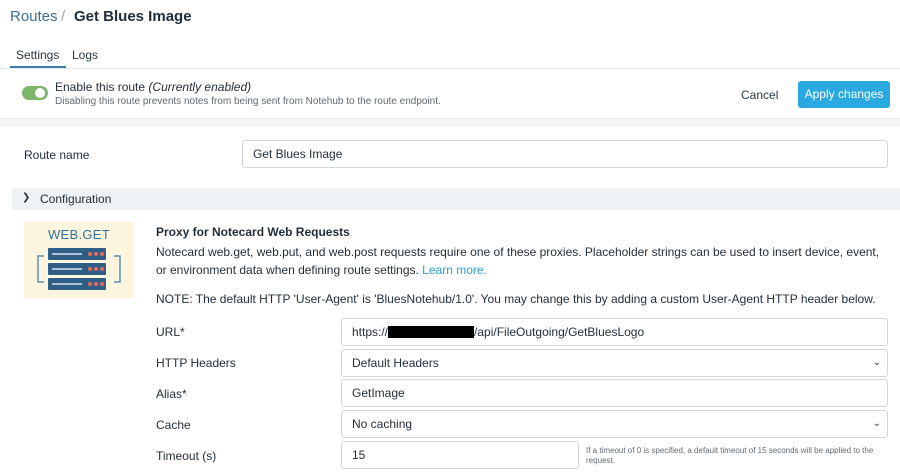 Image resolution: width=900 pixels, height=476 pixels. I want to click on route-name-label: Route name, so click(57, 155).